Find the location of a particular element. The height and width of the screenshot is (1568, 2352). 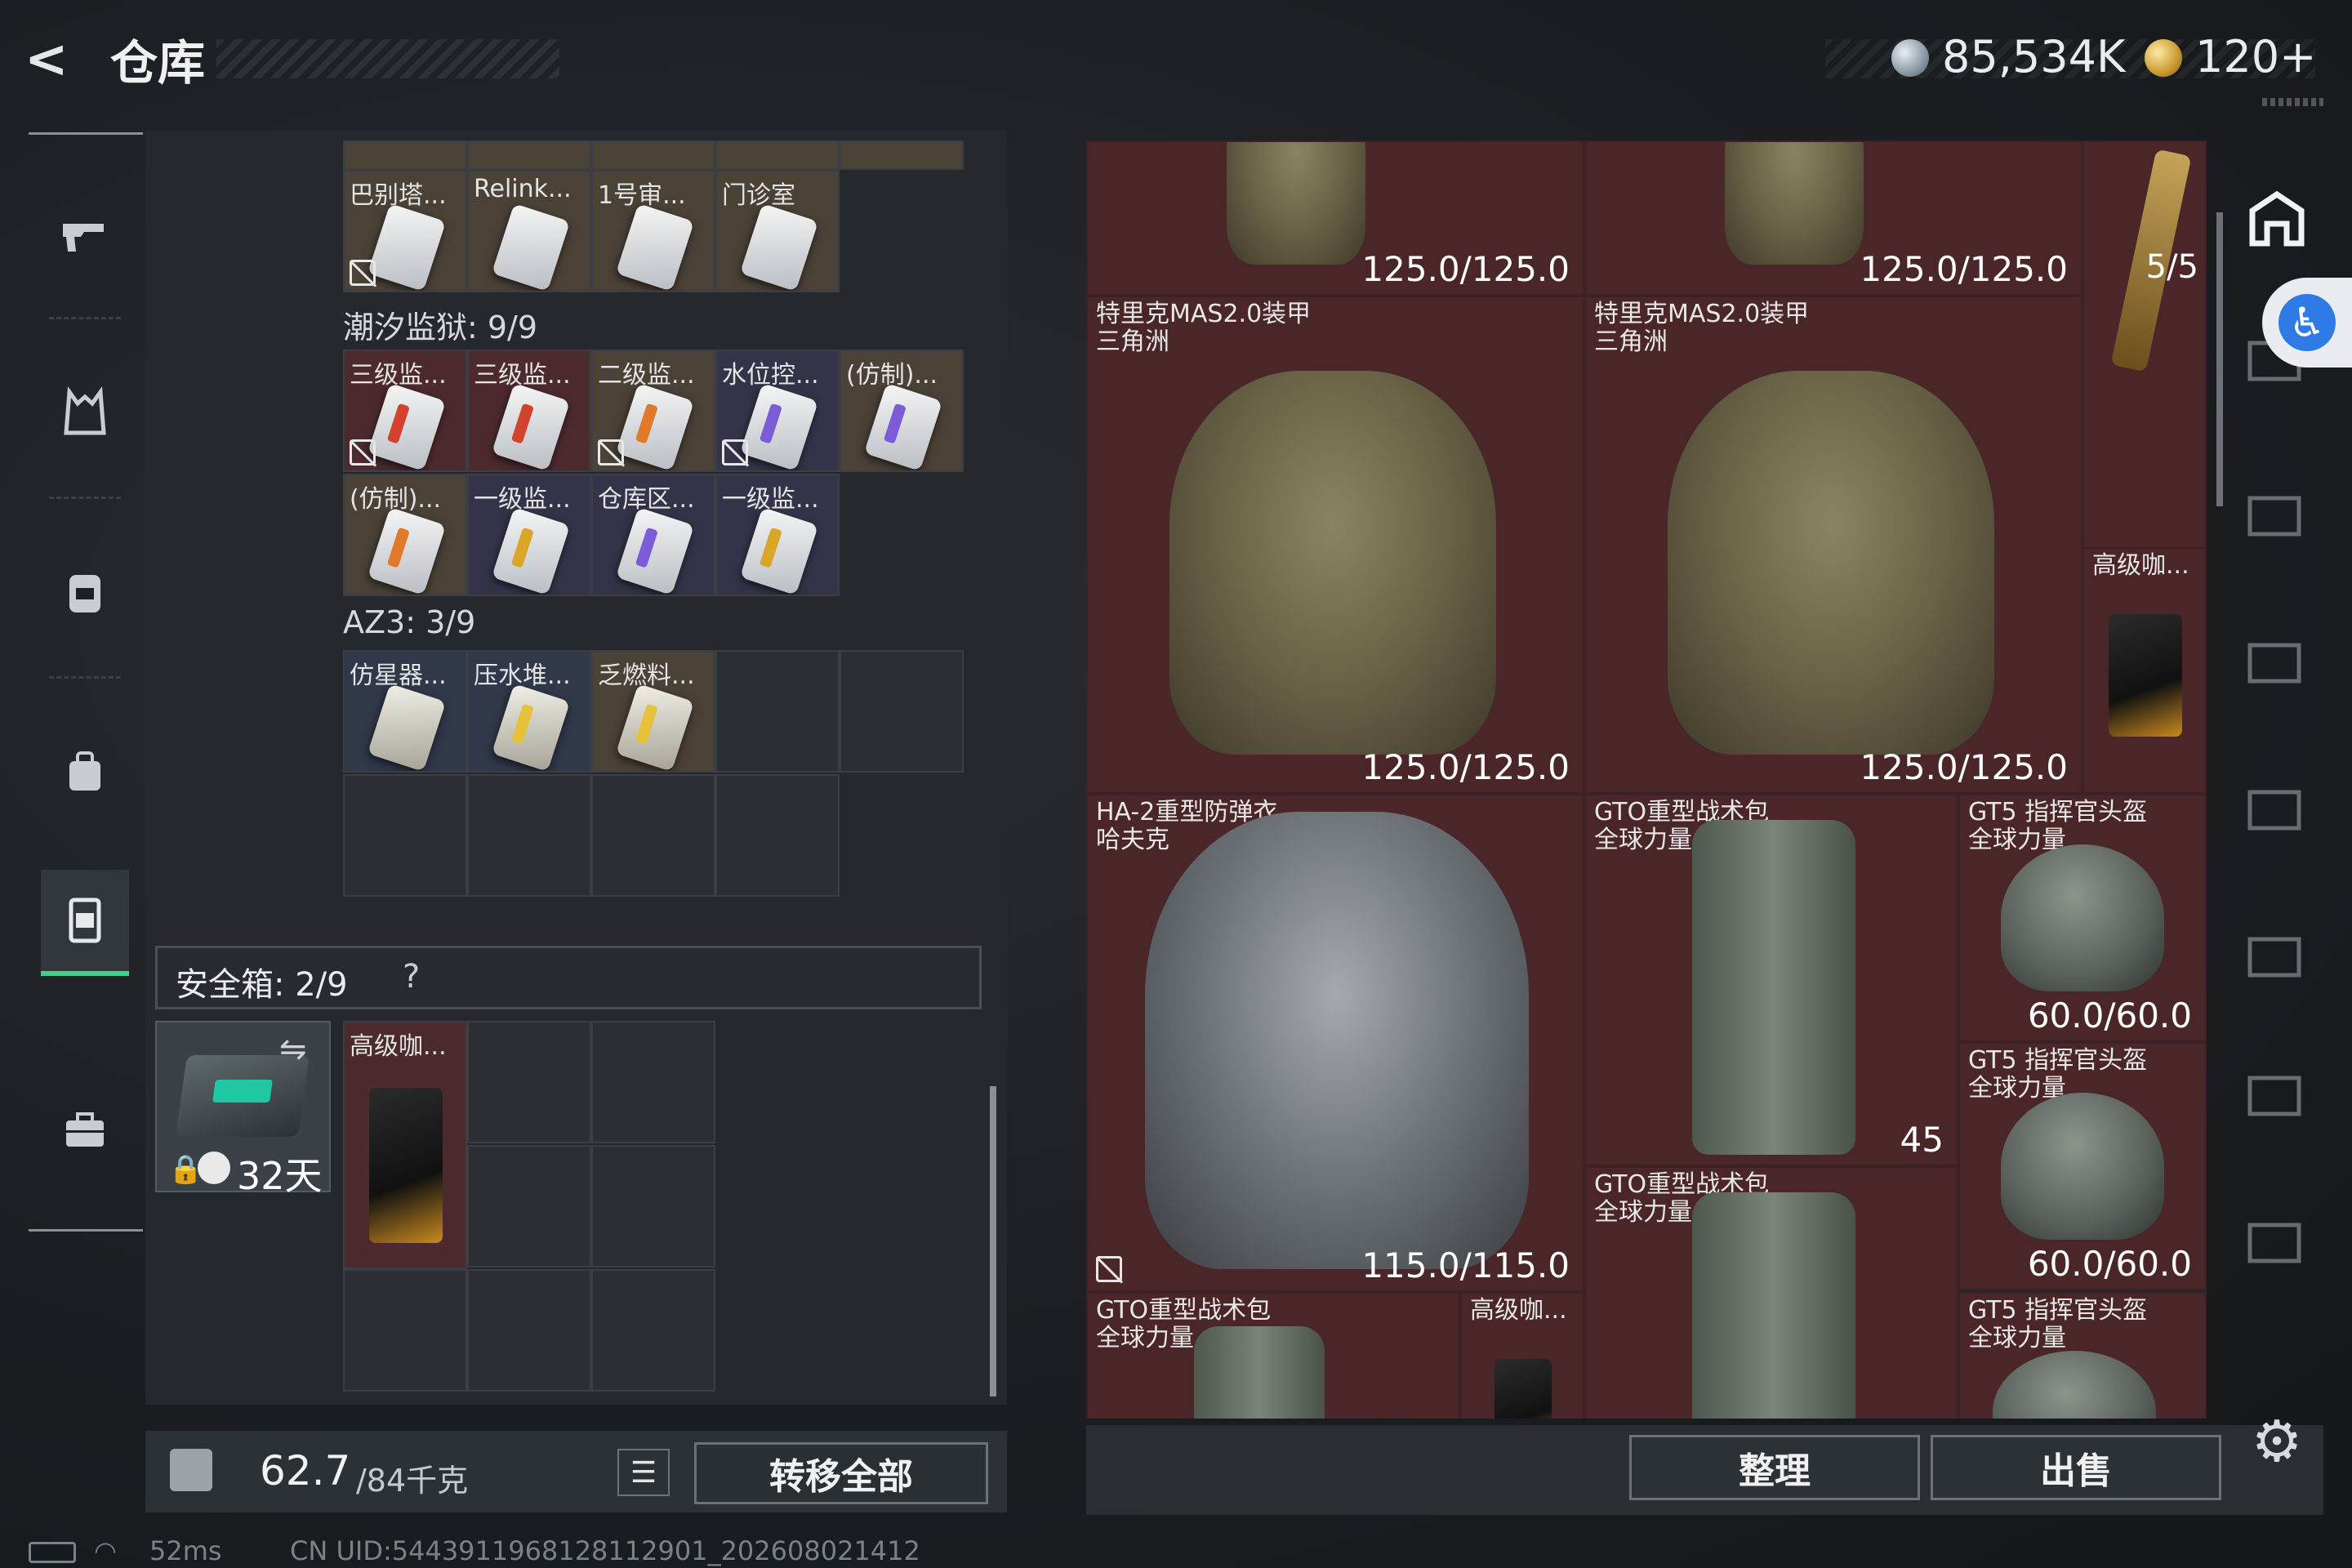

durability-text: 60.0/60.0 is located at coordinates (2109, 1264).